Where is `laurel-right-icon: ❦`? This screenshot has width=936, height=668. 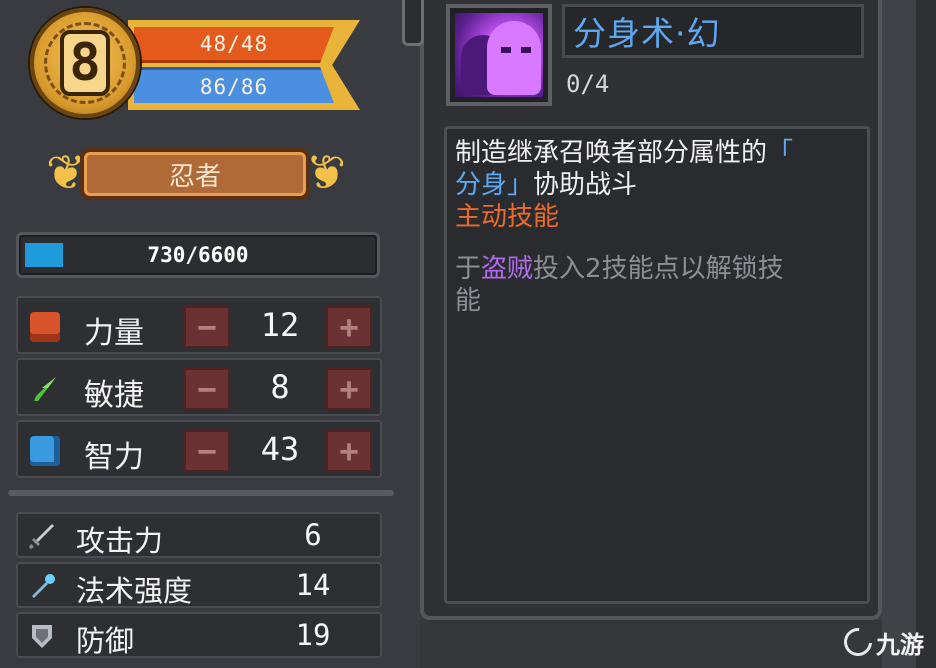 laurel-right-icon: ❦ is located at coordinates (326, 173).